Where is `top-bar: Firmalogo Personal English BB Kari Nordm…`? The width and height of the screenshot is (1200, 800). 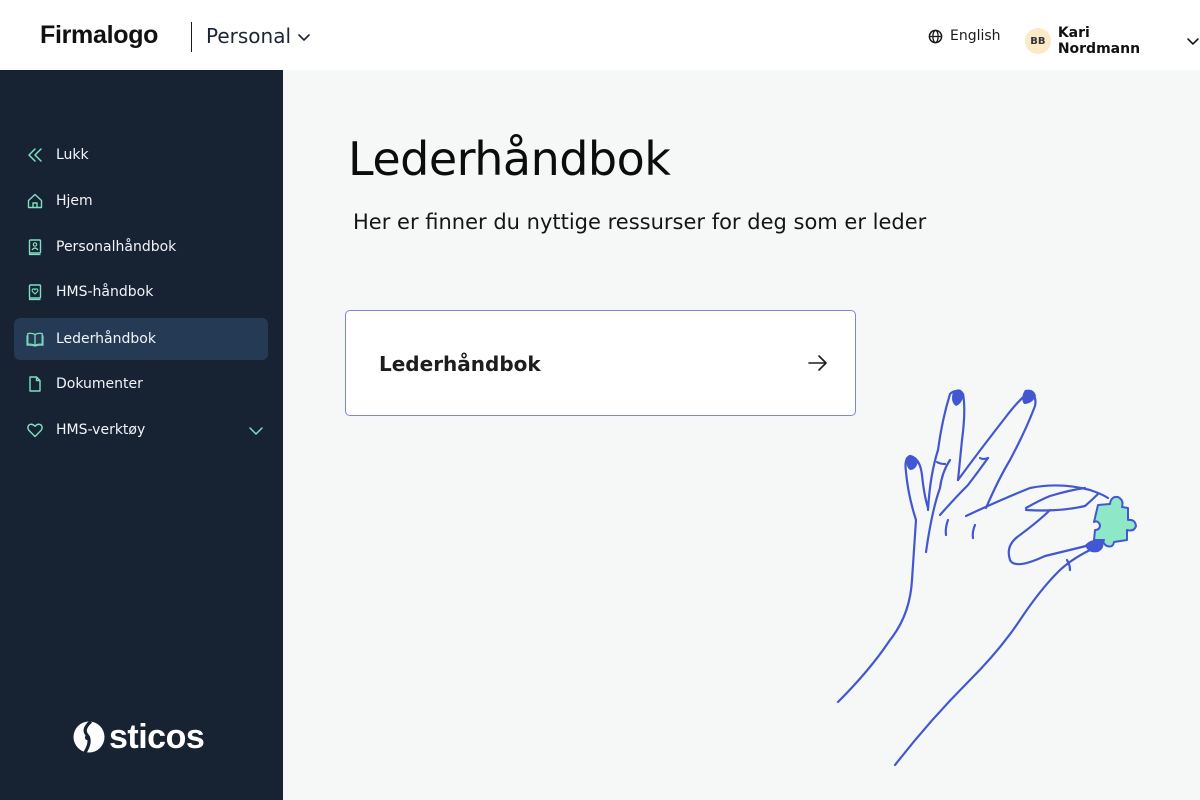 top-bar: Firmalogo Personal English BB Kari Nordm… is located at coordinates (600, 35).